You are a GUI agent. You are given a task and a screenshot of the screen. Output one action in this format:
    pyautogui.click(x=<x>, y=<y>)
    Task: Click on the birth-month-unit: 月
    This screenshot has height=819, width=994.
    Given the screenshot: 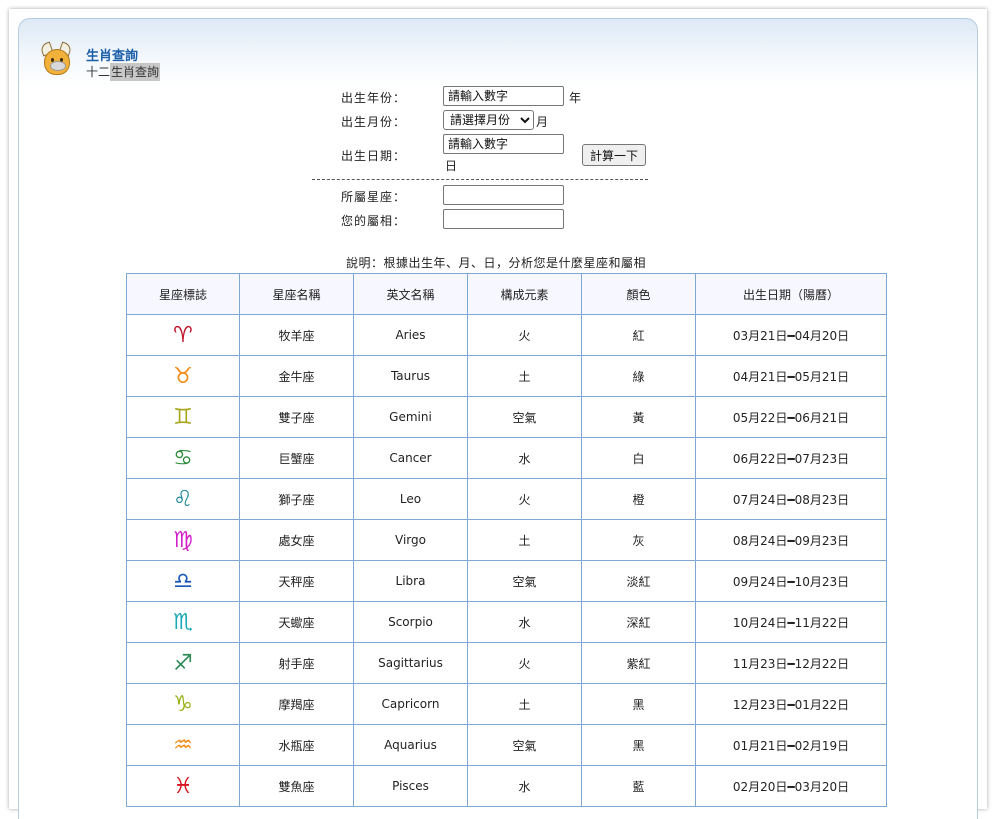 What is the action you would take?
    pyautogui.click(x=542, y=122)
    